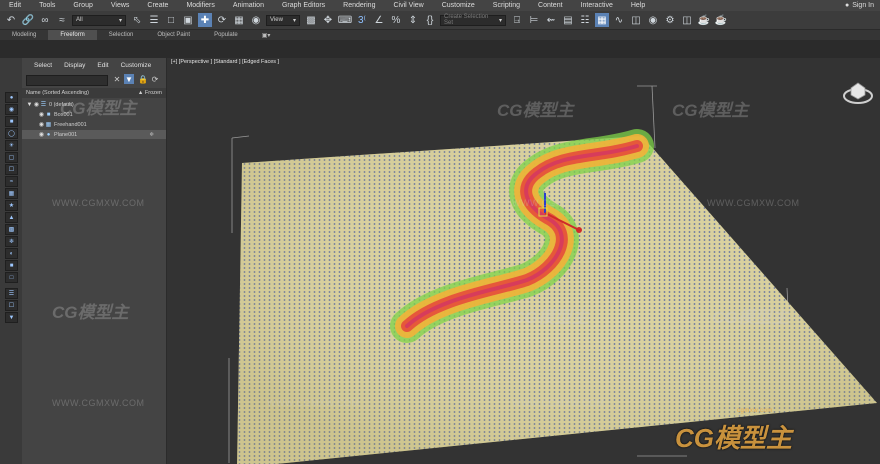 This screenshot has width=880, height=464. What do you see at coordinates (311, 20) in the screenshot?
I see `pivot-center-icon: ▩` at bounding box center [311, 20].